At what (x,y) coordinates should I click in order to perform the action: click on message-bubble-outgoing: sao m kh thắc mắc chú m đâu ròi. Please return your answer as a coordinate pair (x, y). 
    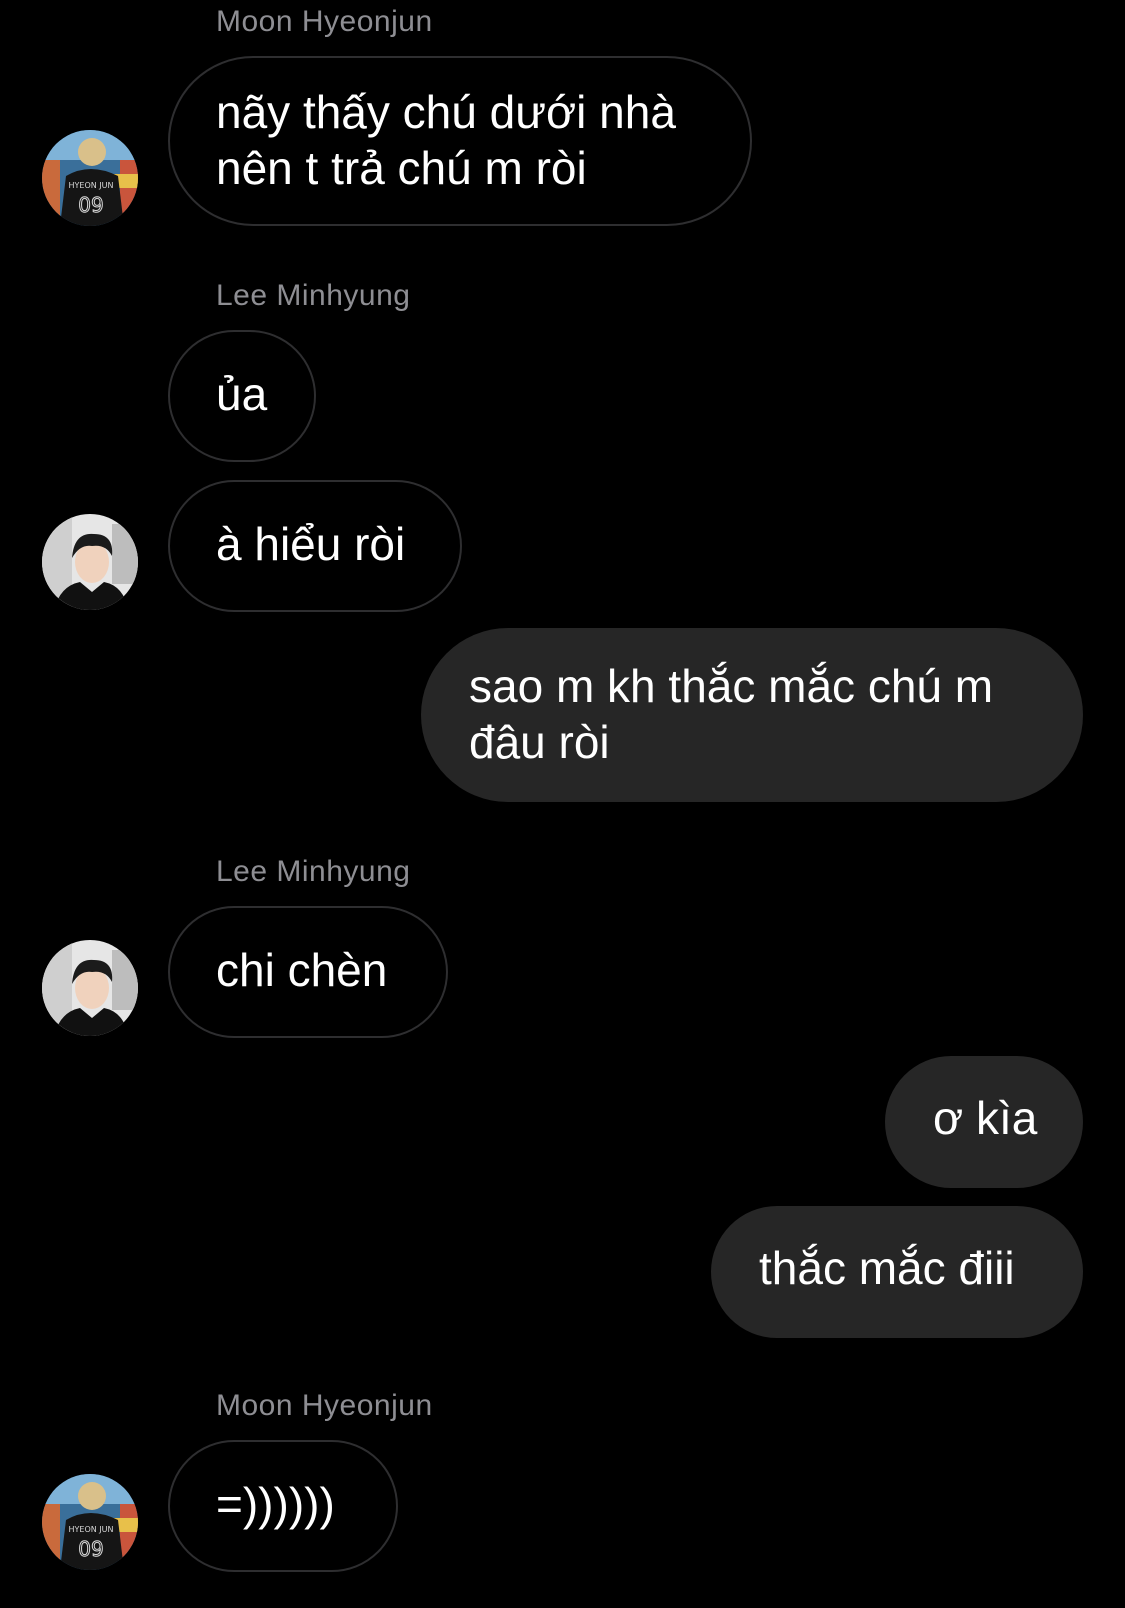
    Looking at the image, I should click on (752, 715).